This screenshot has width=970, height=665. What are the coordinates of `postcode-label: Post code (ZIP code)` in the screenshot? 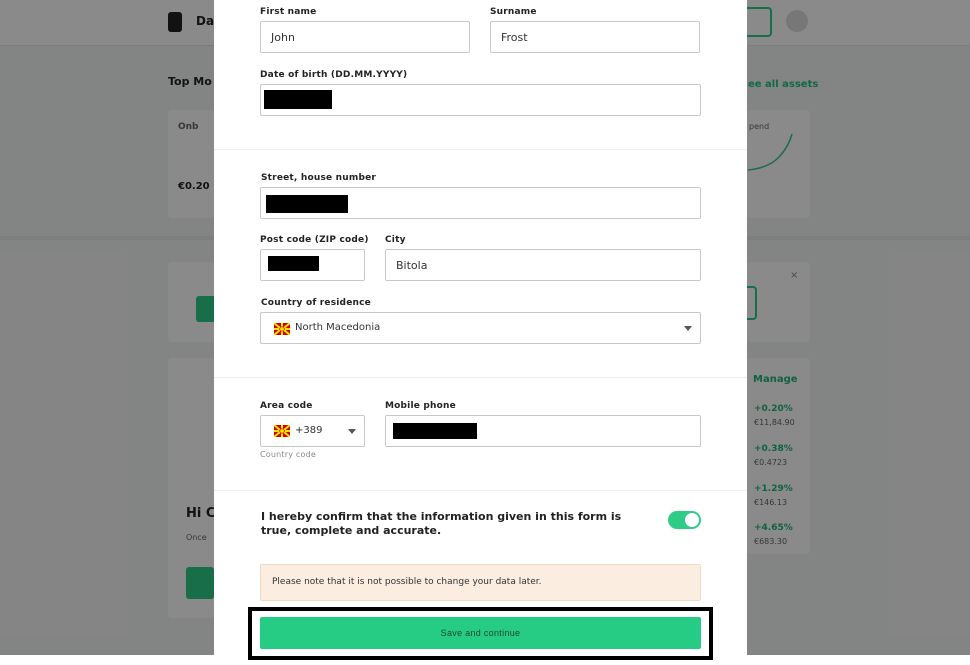 It's located at (314, 240).